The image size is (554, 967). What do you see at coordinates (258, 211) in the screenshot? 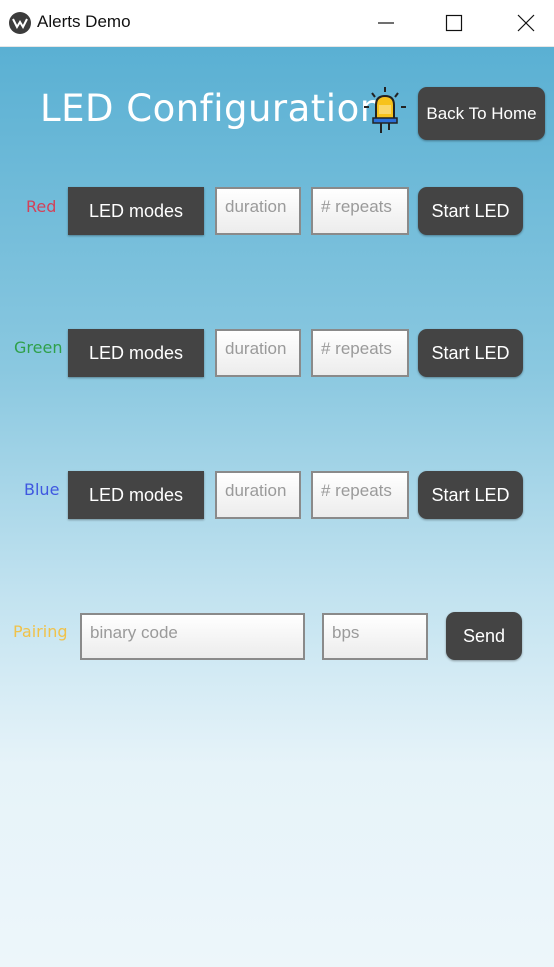
I see `red-duration-input: duration` at bounding box center [258, 211].